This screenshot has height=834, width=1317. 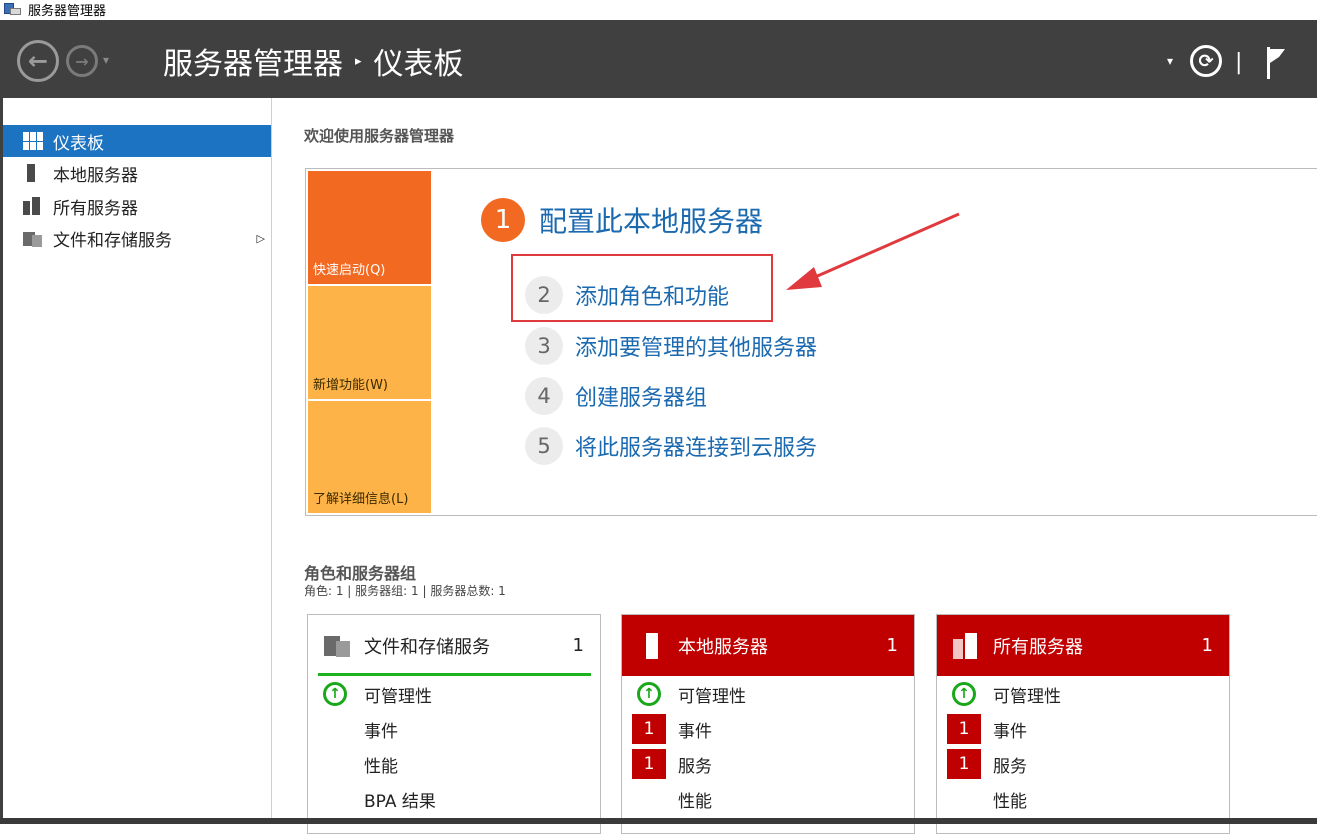 I want to click on arrow-right-icon: →, so click(x=82, y=61).